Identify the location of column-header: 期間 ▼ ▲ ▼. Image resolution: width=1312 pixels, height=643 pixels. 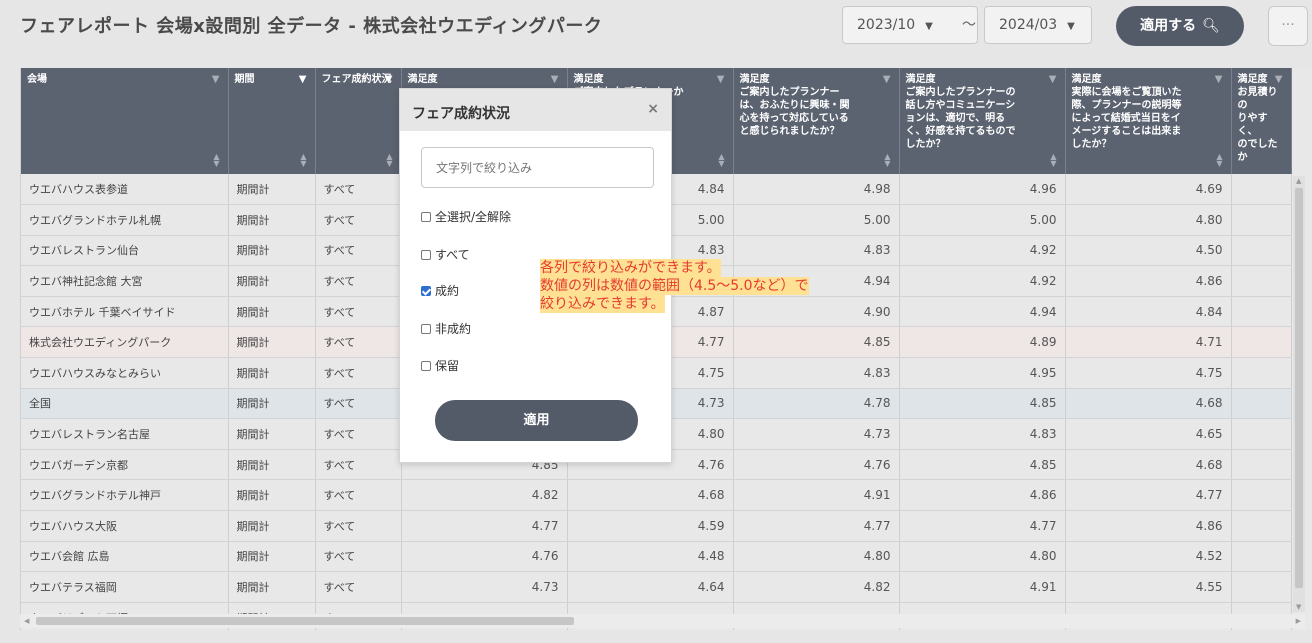
(272, 121).